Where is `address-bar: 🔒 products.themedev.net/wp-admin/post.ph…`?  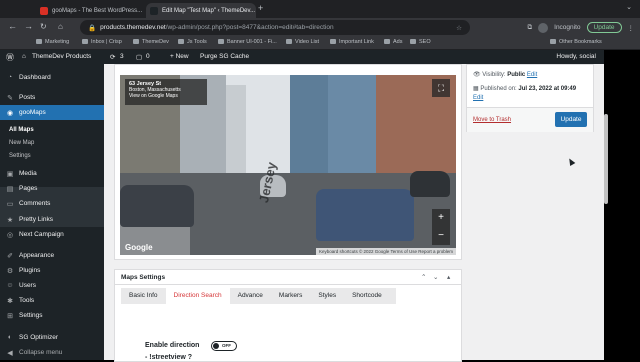
address-bar: 🔒 products.themedev.net/wp-admin/post.ph… is located at coordinates (275, 27).